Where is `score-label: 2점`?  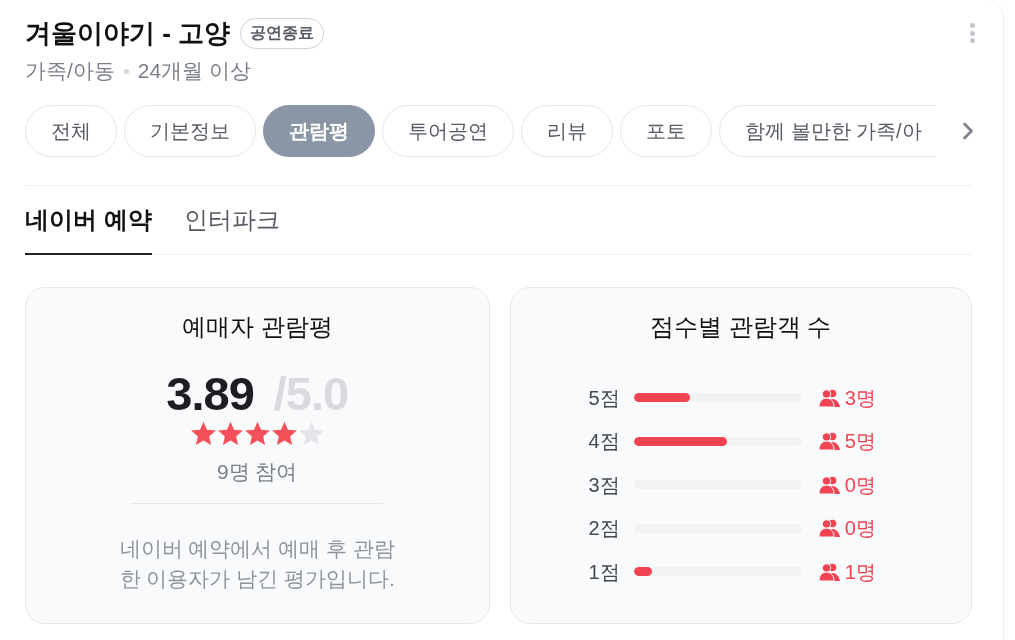 score-label: 2점 is located at coordinates (603, 529).